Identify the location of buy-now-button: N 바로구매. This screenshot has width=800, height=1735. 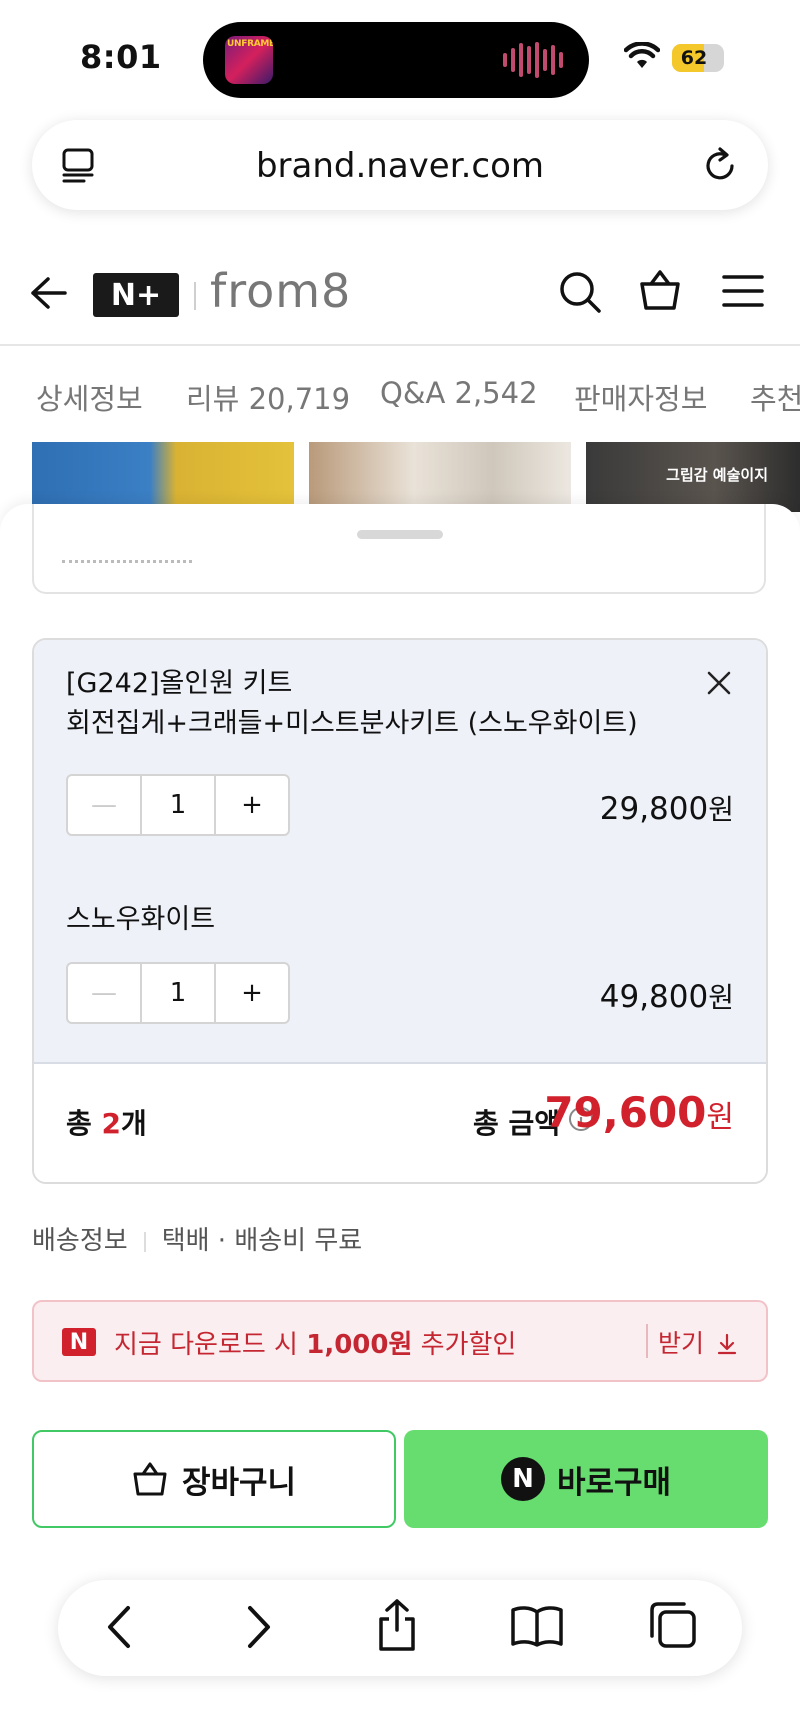
(586, 1479).